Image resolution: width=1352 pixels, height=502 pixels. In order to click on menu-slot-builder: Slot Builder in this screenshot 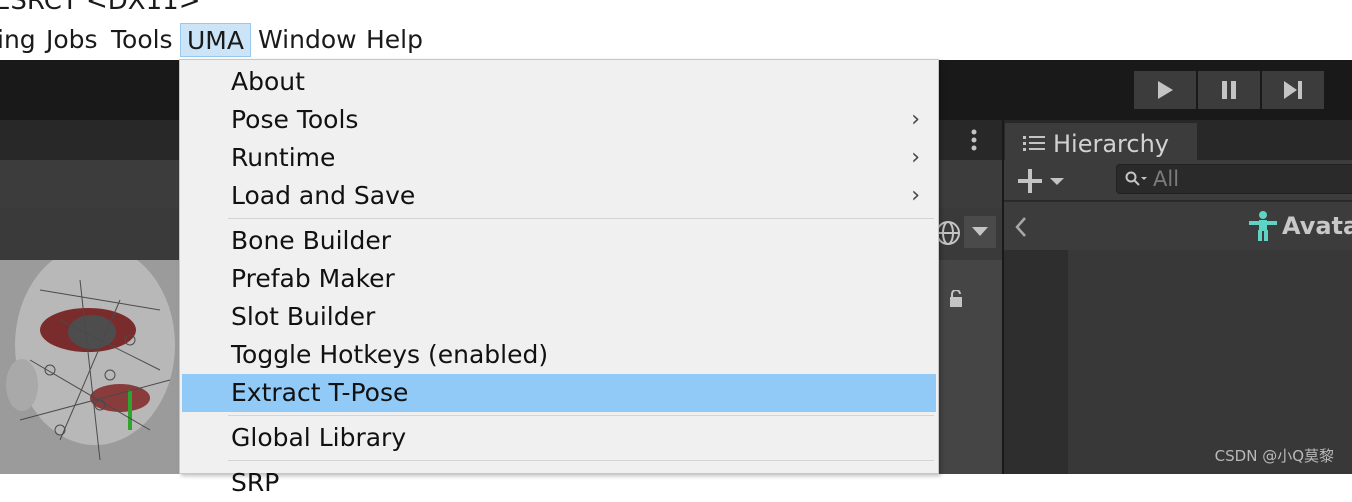, I will do `click(559, 317)`.